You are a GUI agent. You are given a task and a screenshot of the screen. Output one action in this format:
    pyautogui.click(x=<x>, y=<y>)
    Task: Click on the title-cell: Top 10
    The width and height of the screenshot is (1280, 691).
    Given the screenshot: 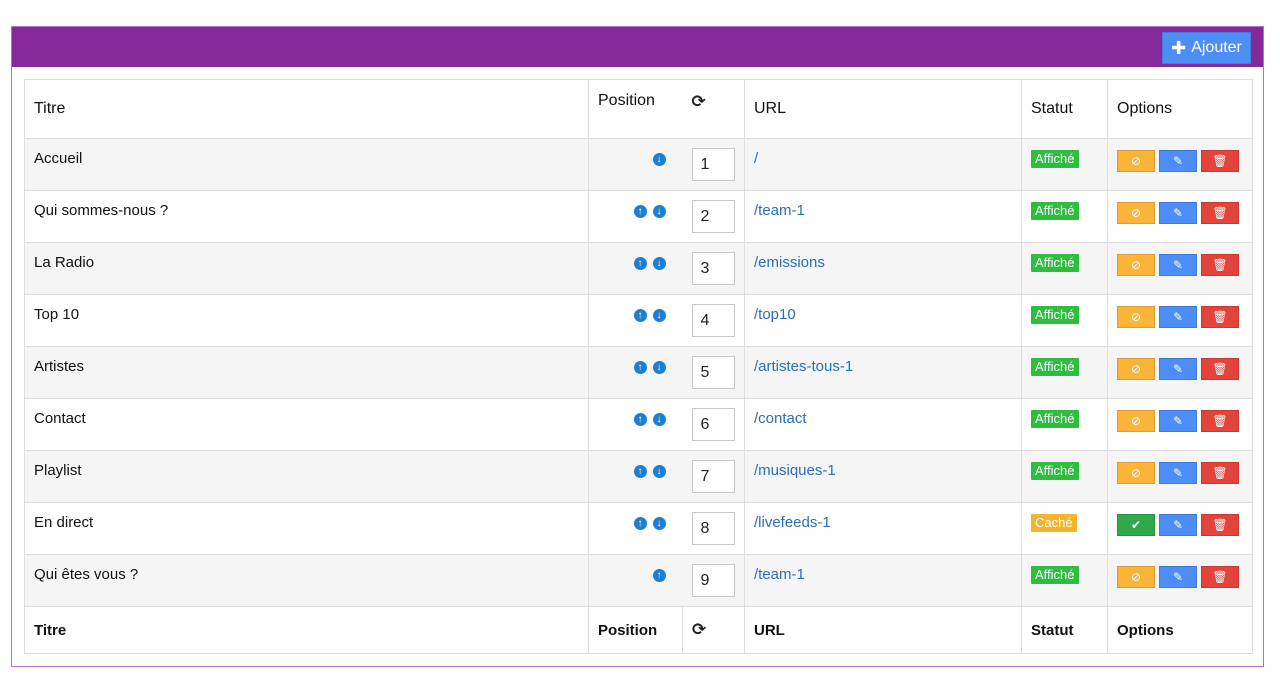 What is the action you would take?
    pyautogui.click(x=306, y=320)
    